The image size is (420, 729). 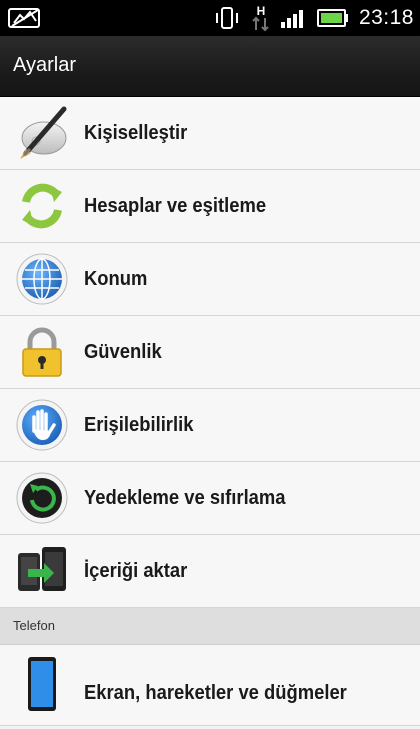 I want to click on settings-item-location: Konum, so click(x=210, y=279).